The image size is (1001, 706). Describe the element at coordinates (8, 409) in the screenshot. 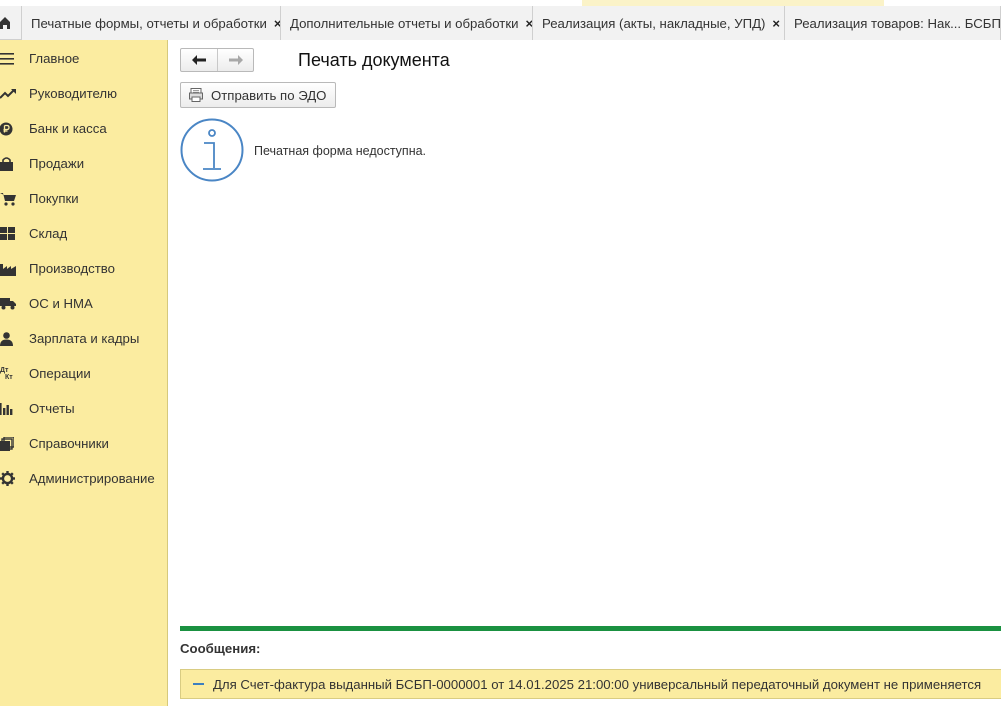

I see `bar-chart-icon` at that location.